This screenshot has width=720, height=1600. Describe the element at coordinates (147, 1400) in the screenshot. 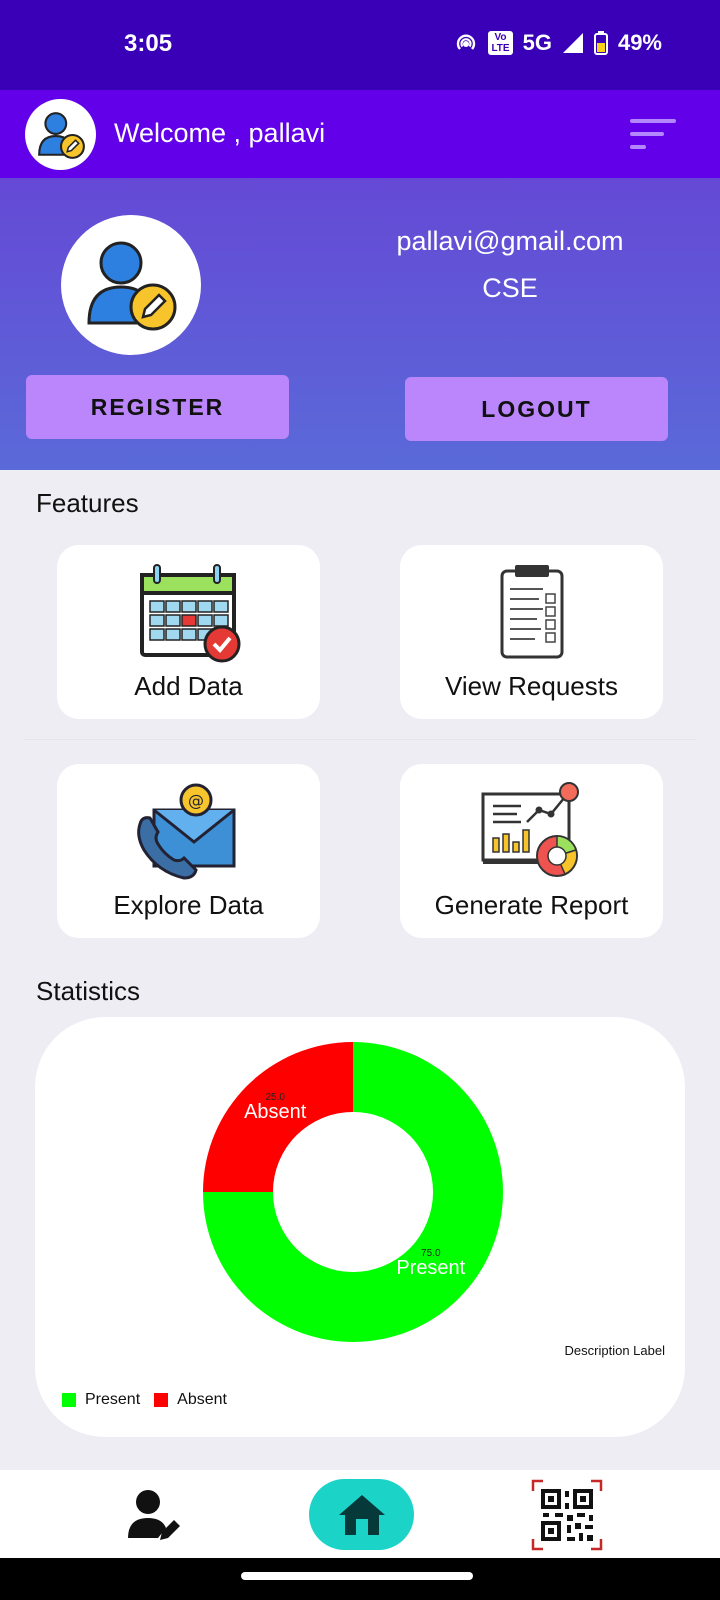

I see `chart-legend: Present Absent` at that location.